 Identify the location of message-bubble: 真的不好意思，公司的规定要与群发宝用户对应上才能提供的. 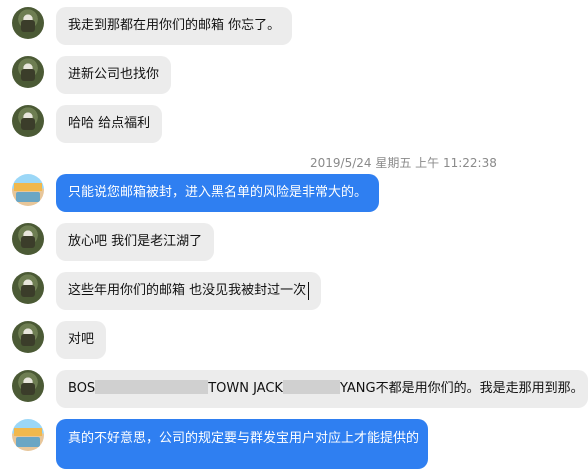
(242, 444).